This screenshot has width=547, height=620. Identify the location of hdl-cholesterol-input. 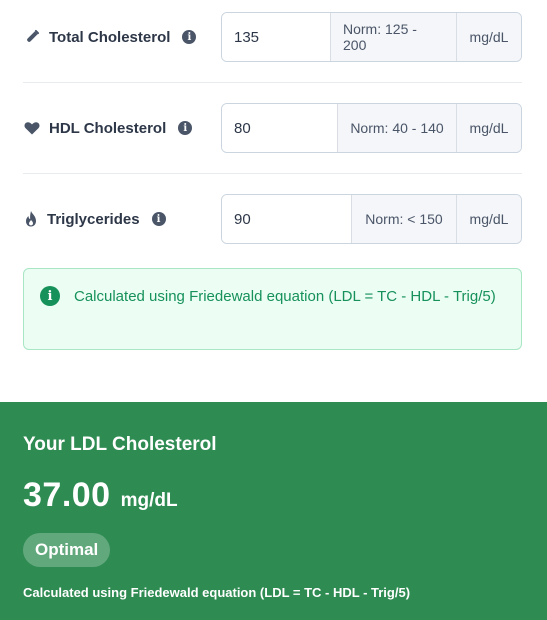
(279, 128).